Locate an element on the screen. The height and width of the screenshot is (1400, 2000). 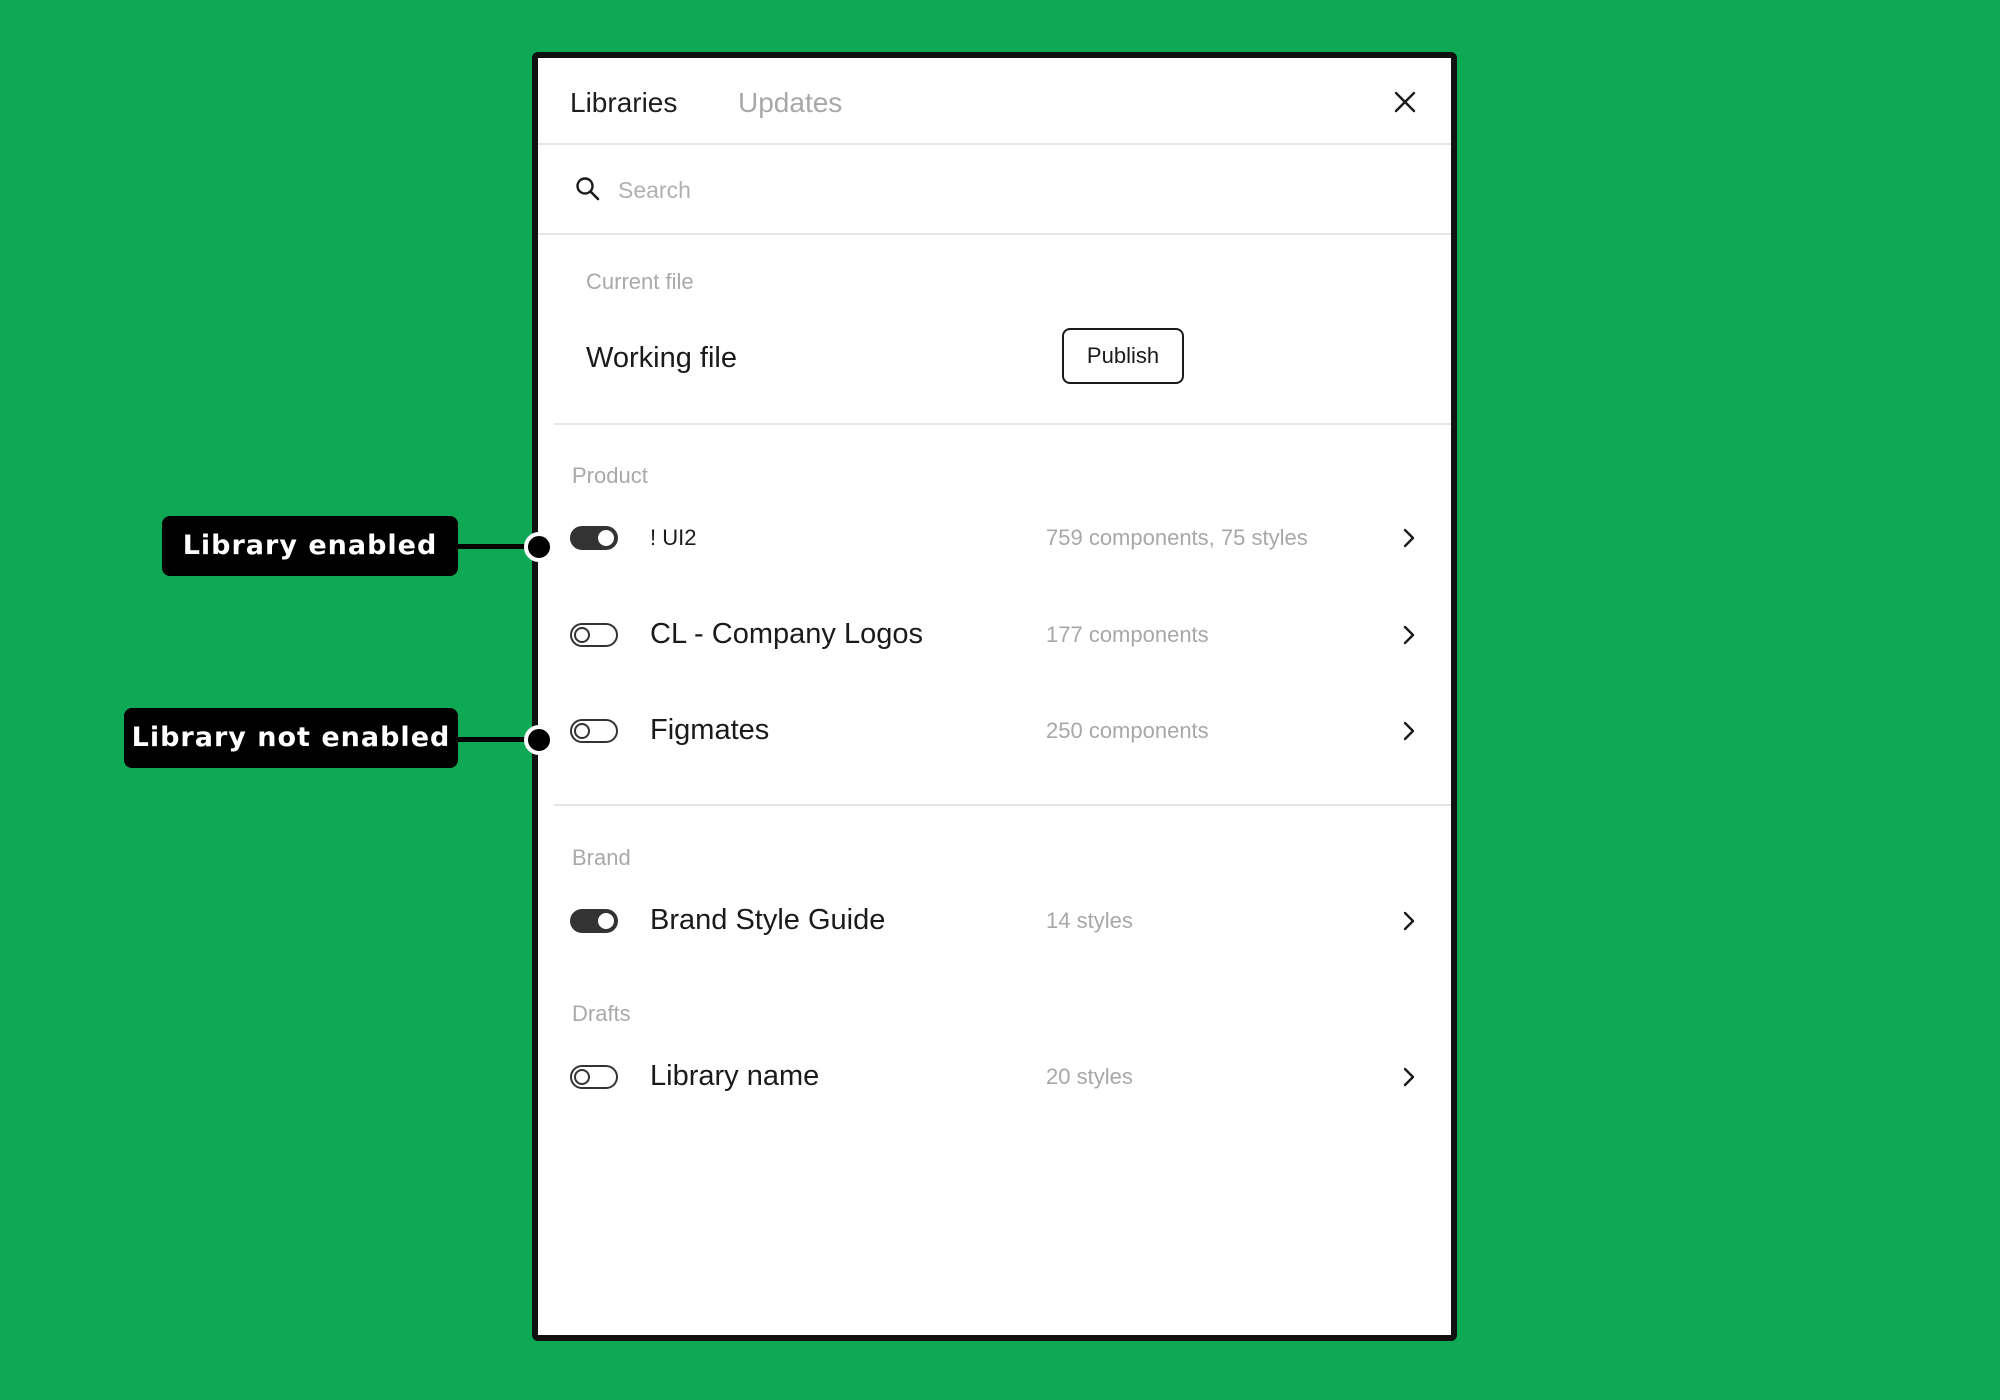
library-name: Library name is located at coordinates (735, 1076).